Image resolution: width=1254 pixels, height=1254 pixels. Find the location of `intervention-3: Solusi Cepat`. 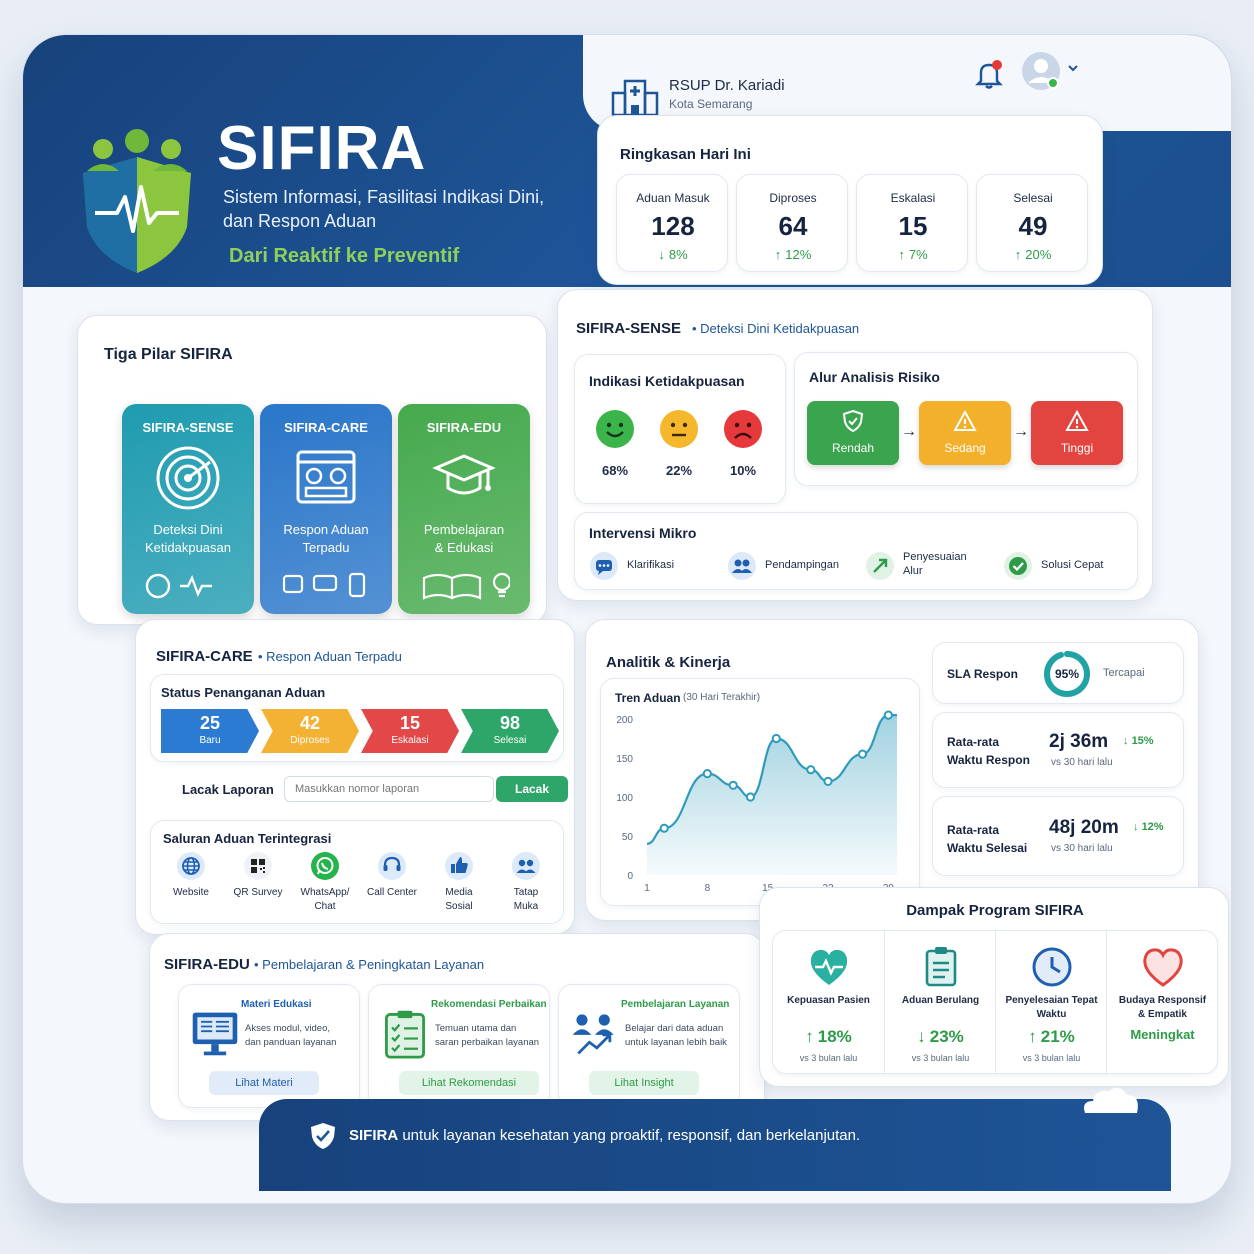

intervention-3: Solusi Cepat is located at coordinates (1069, 567).